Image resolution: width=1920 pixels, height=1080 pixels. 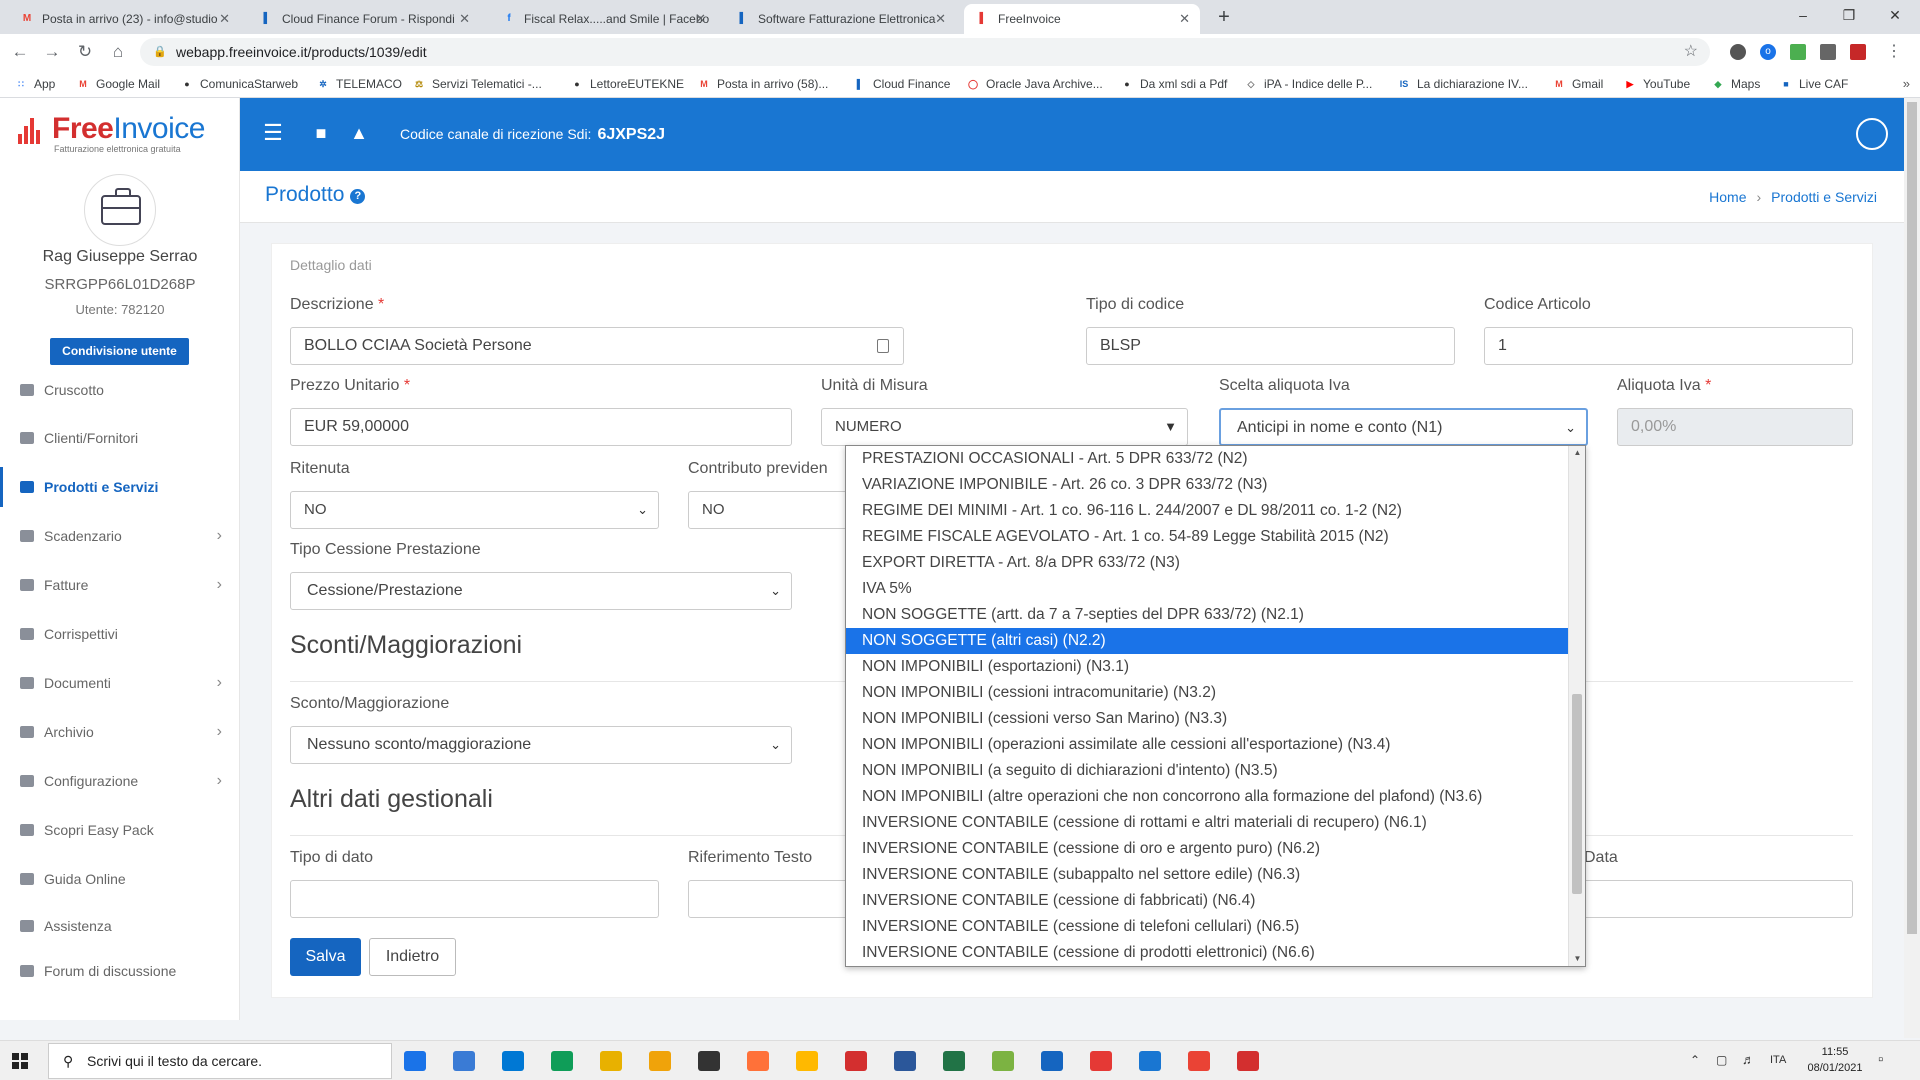 I want to click on tipo-dato-input, so click(x=474, y=899).